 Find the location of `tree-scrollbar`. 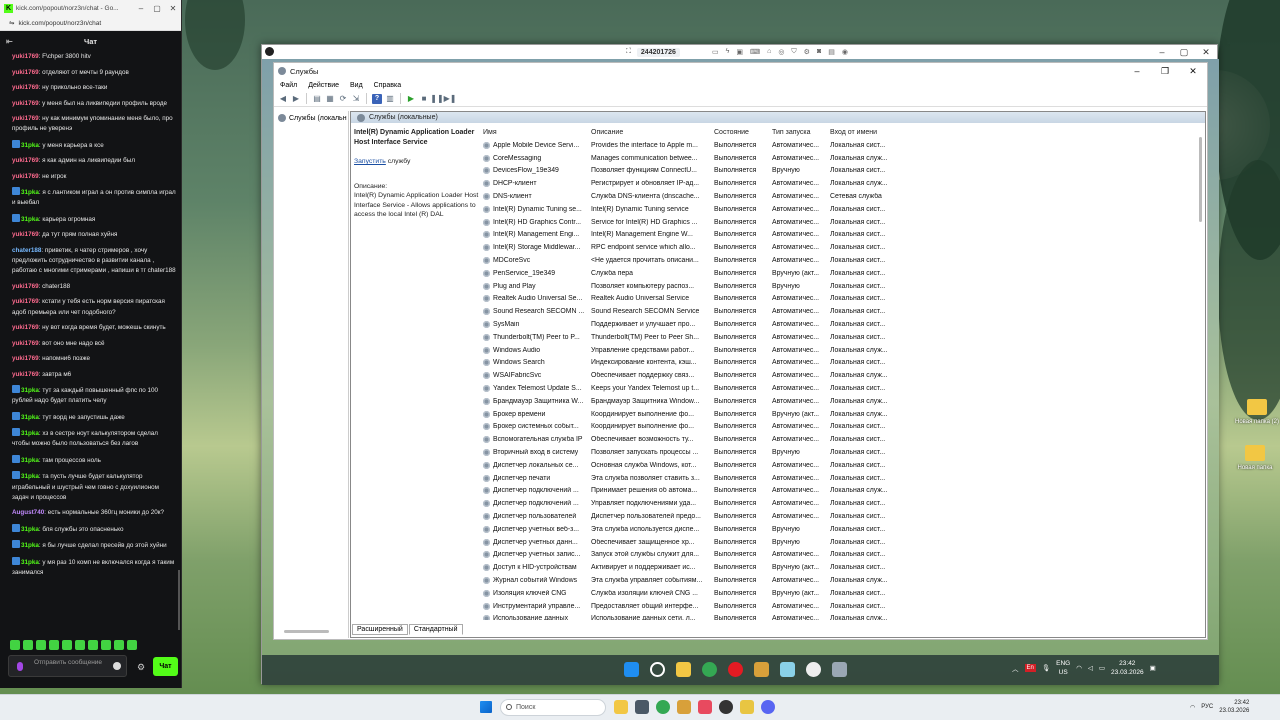

tree-scrollbar is located at coordinates (306, 631).